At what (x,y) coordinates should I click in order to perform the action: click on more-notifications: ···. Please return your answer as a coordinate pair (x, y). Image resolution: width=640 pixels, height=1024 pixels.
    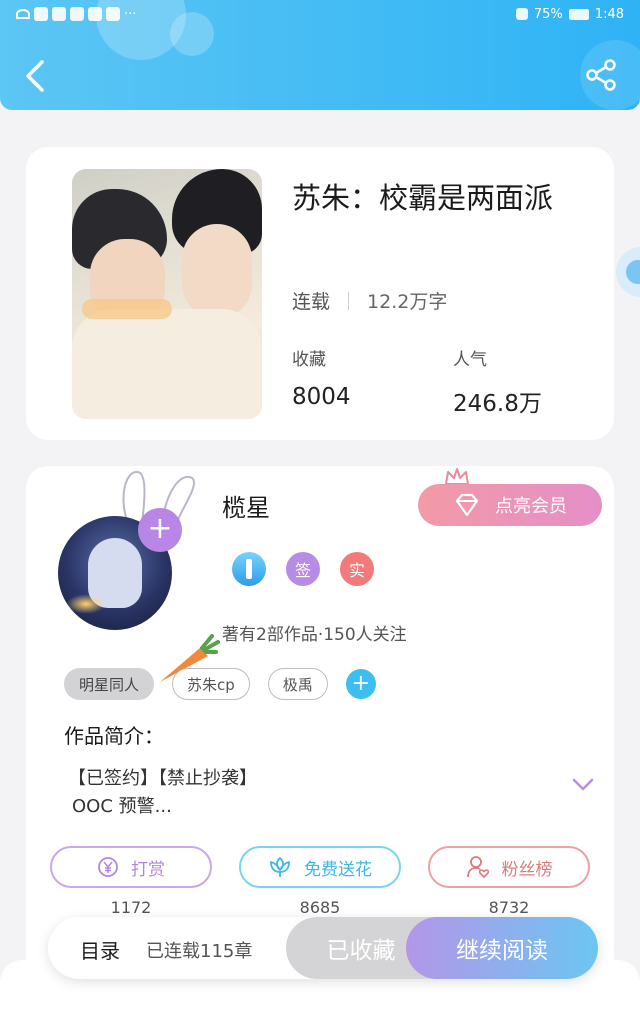
    Looking at the image, I should click on (130, 14).